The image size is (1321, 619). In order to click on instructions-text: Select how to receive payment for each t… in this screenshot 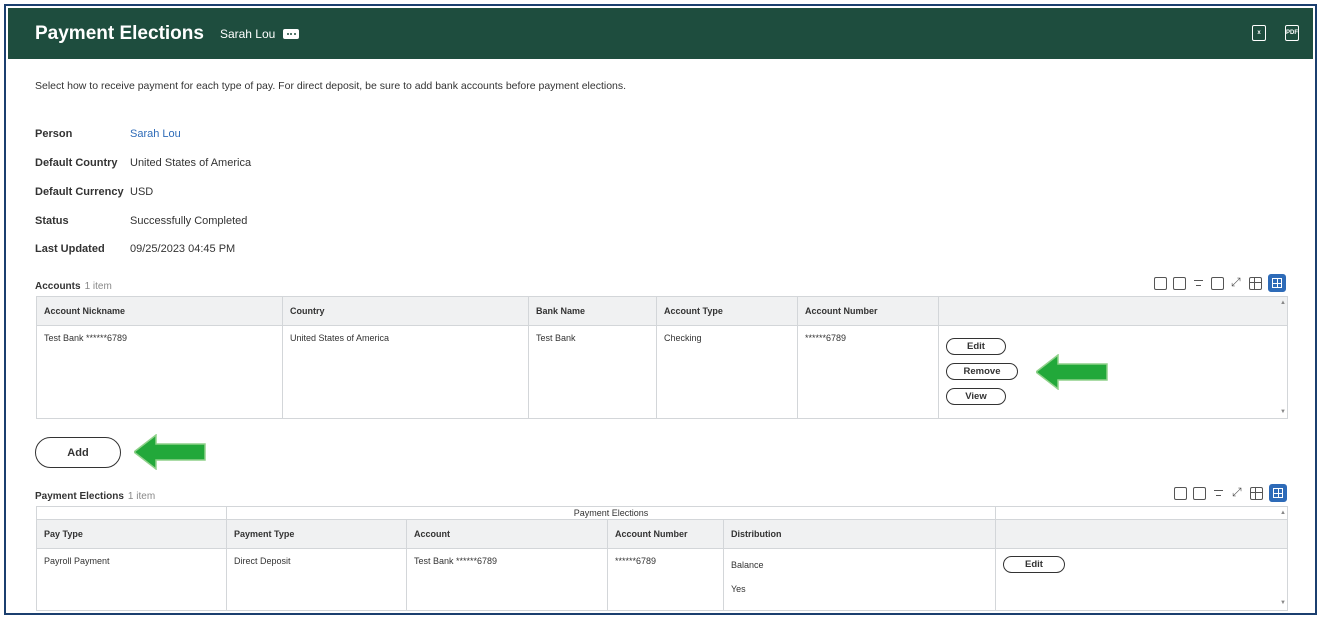, I will do `click(331, 86)`.